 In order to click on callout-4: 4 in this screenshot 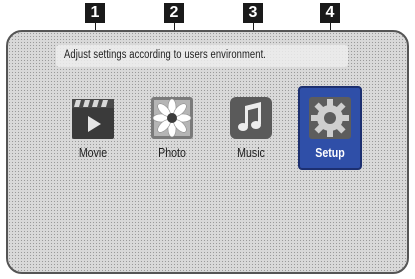, I will do `click(330, 13)`.